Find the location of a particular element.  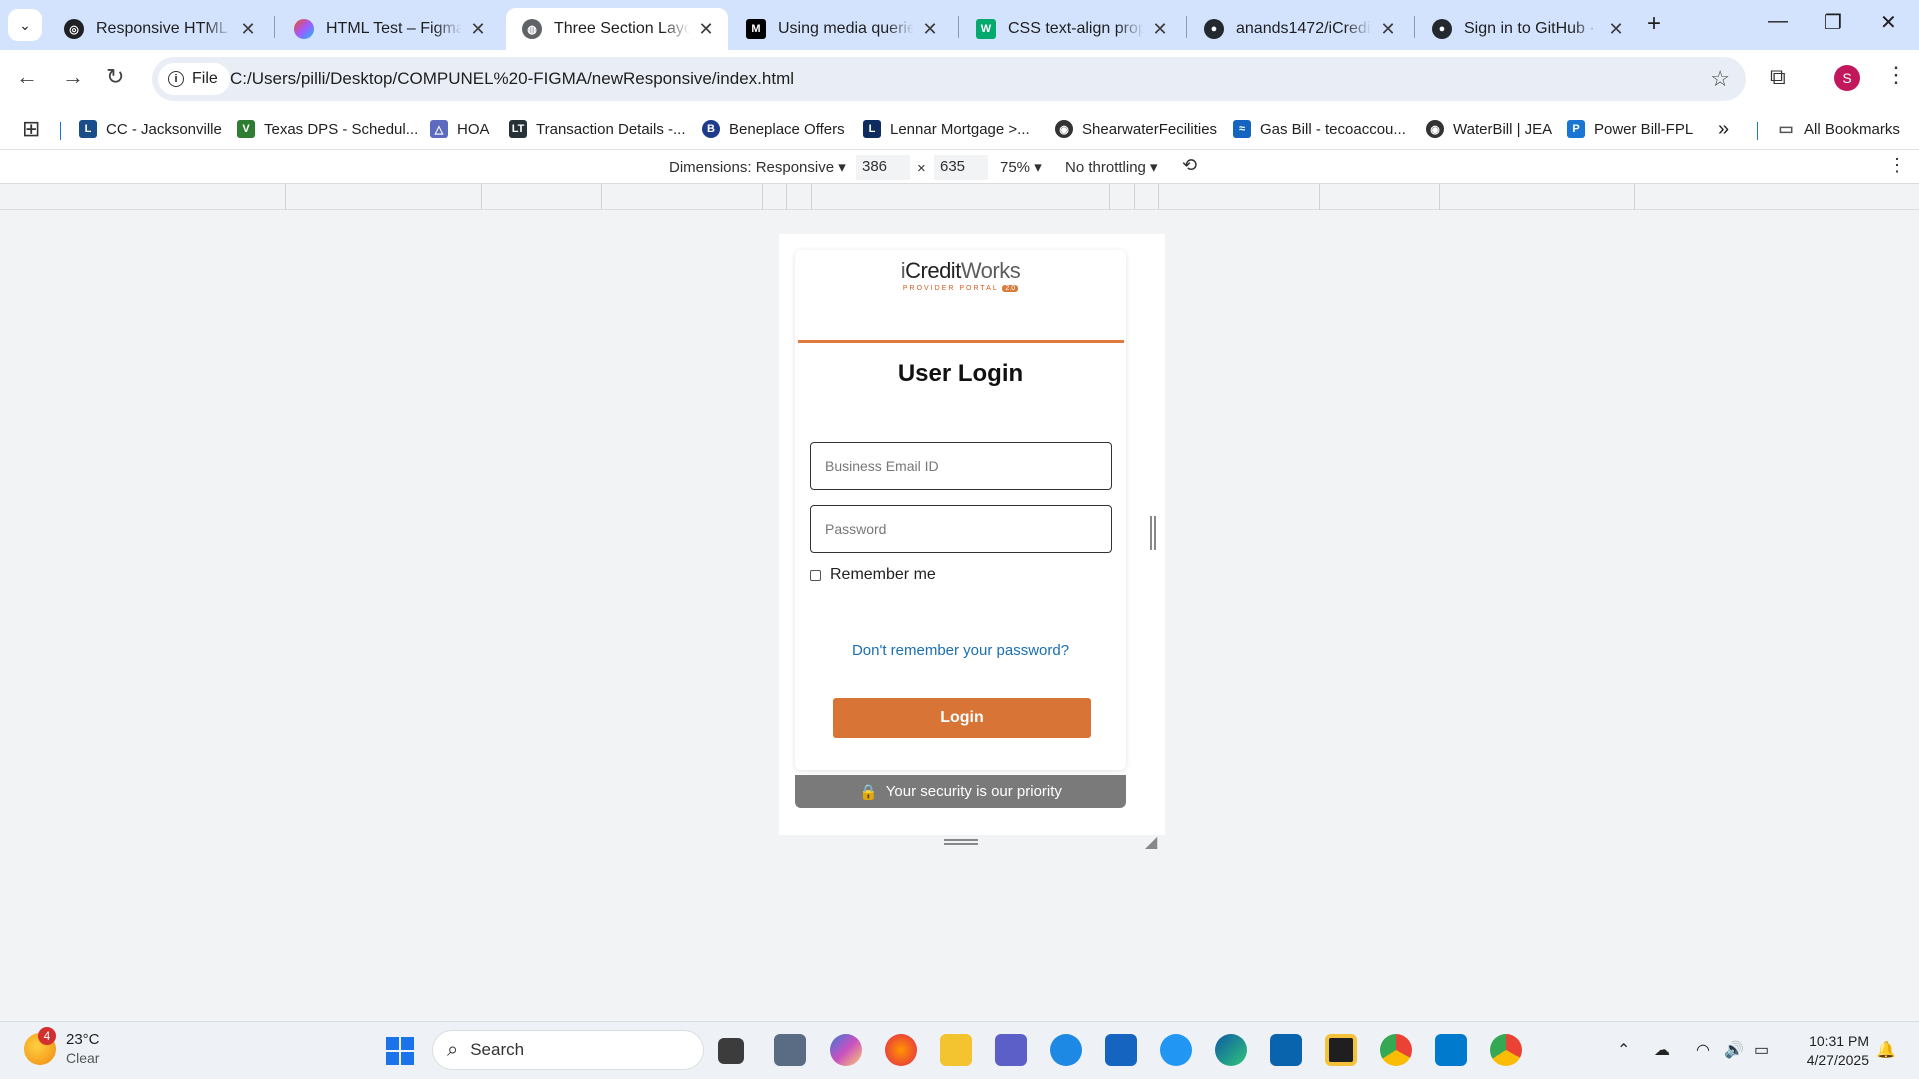

close-window-button: ✕ is located at coordinates (1888, 22).